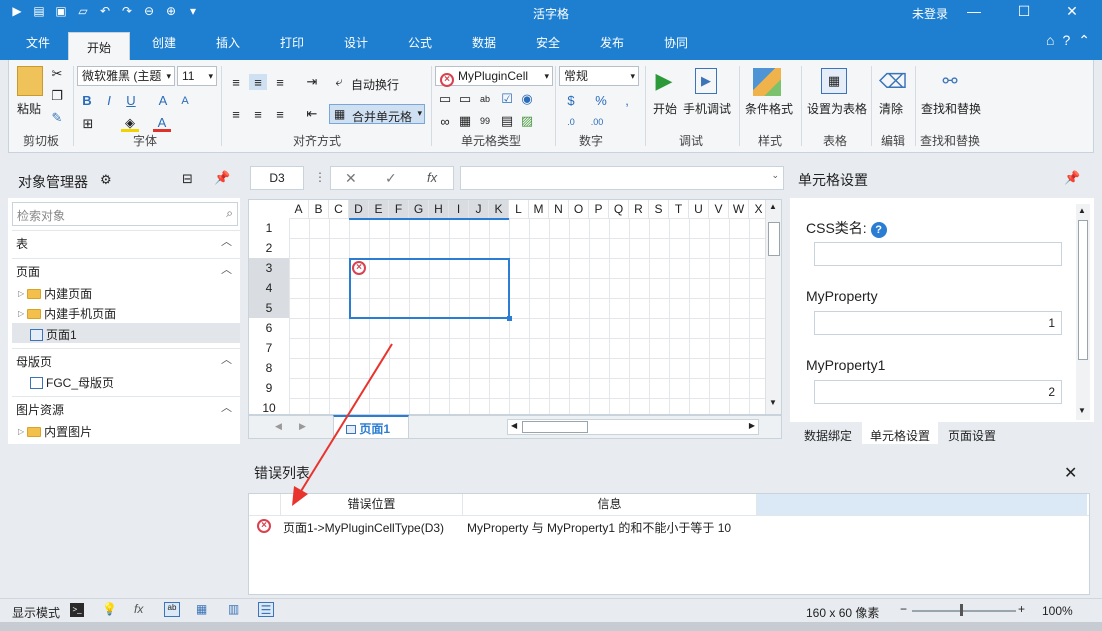  Describe the element at coordinates (706, 81) in the screenshot. I see `mobile-debug-icon: ▶` at that location.